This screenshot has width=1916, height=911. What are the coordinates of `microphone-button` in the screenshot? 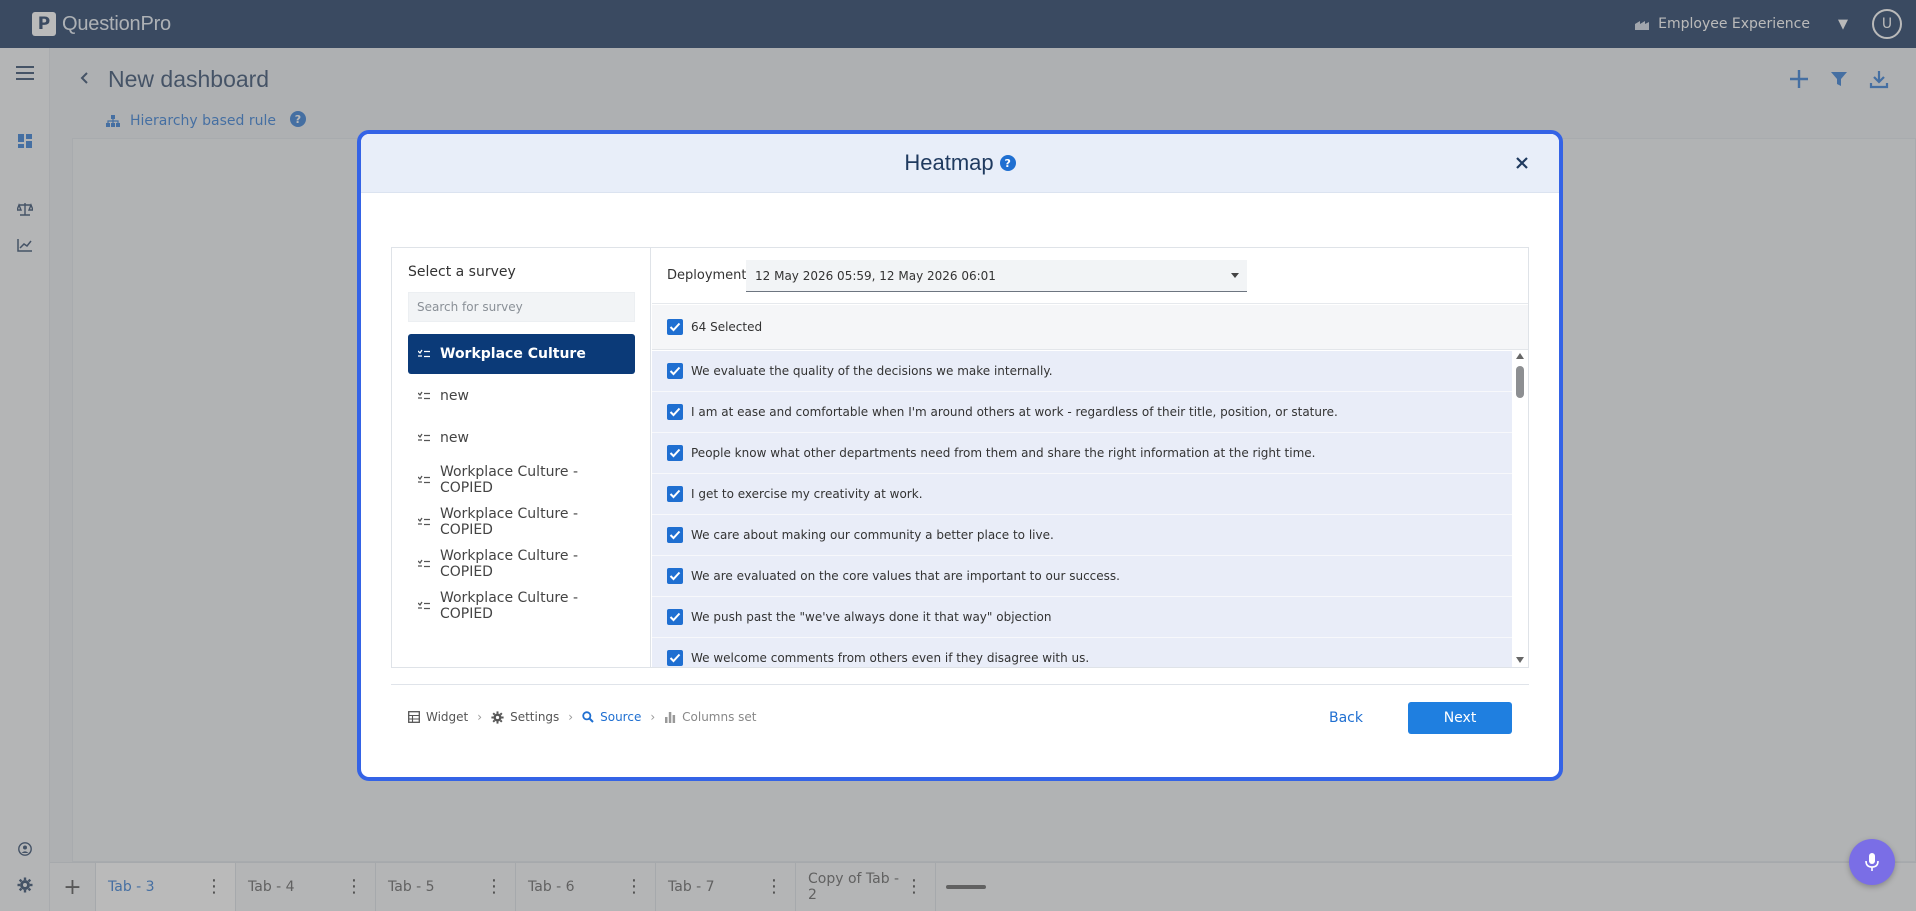 It's located at (1872, 862).